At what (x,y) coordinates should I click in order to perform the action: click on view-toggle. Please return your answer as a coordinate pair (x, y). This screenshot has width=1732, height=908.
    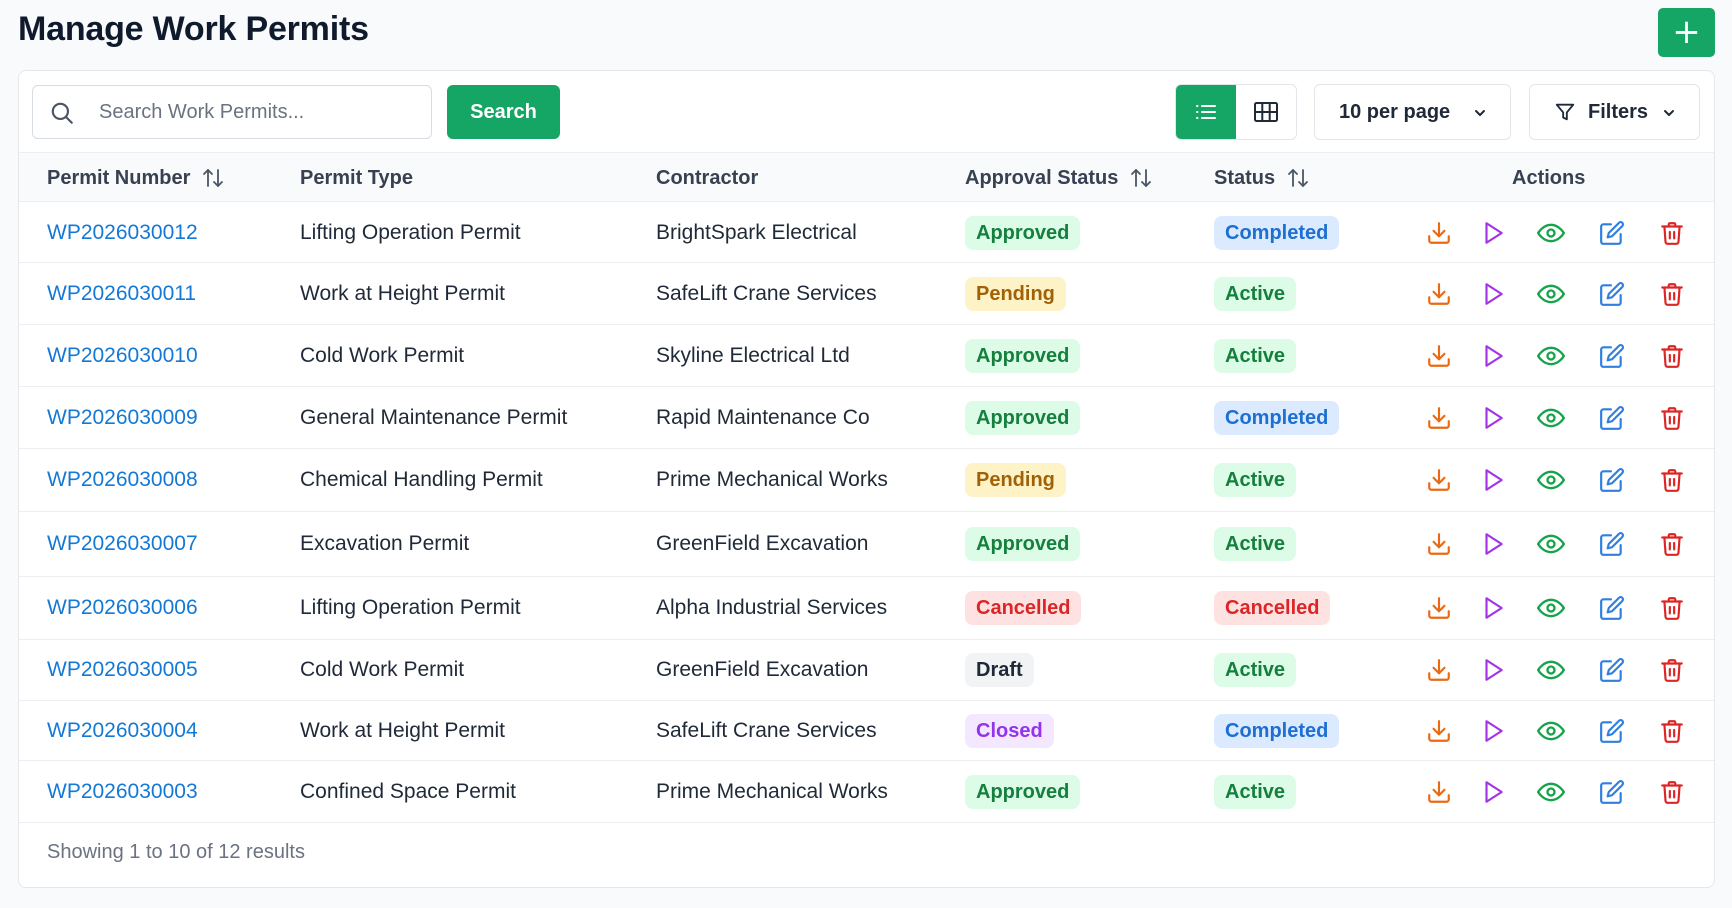
    Looking at the image, I should click on (1236, 112).